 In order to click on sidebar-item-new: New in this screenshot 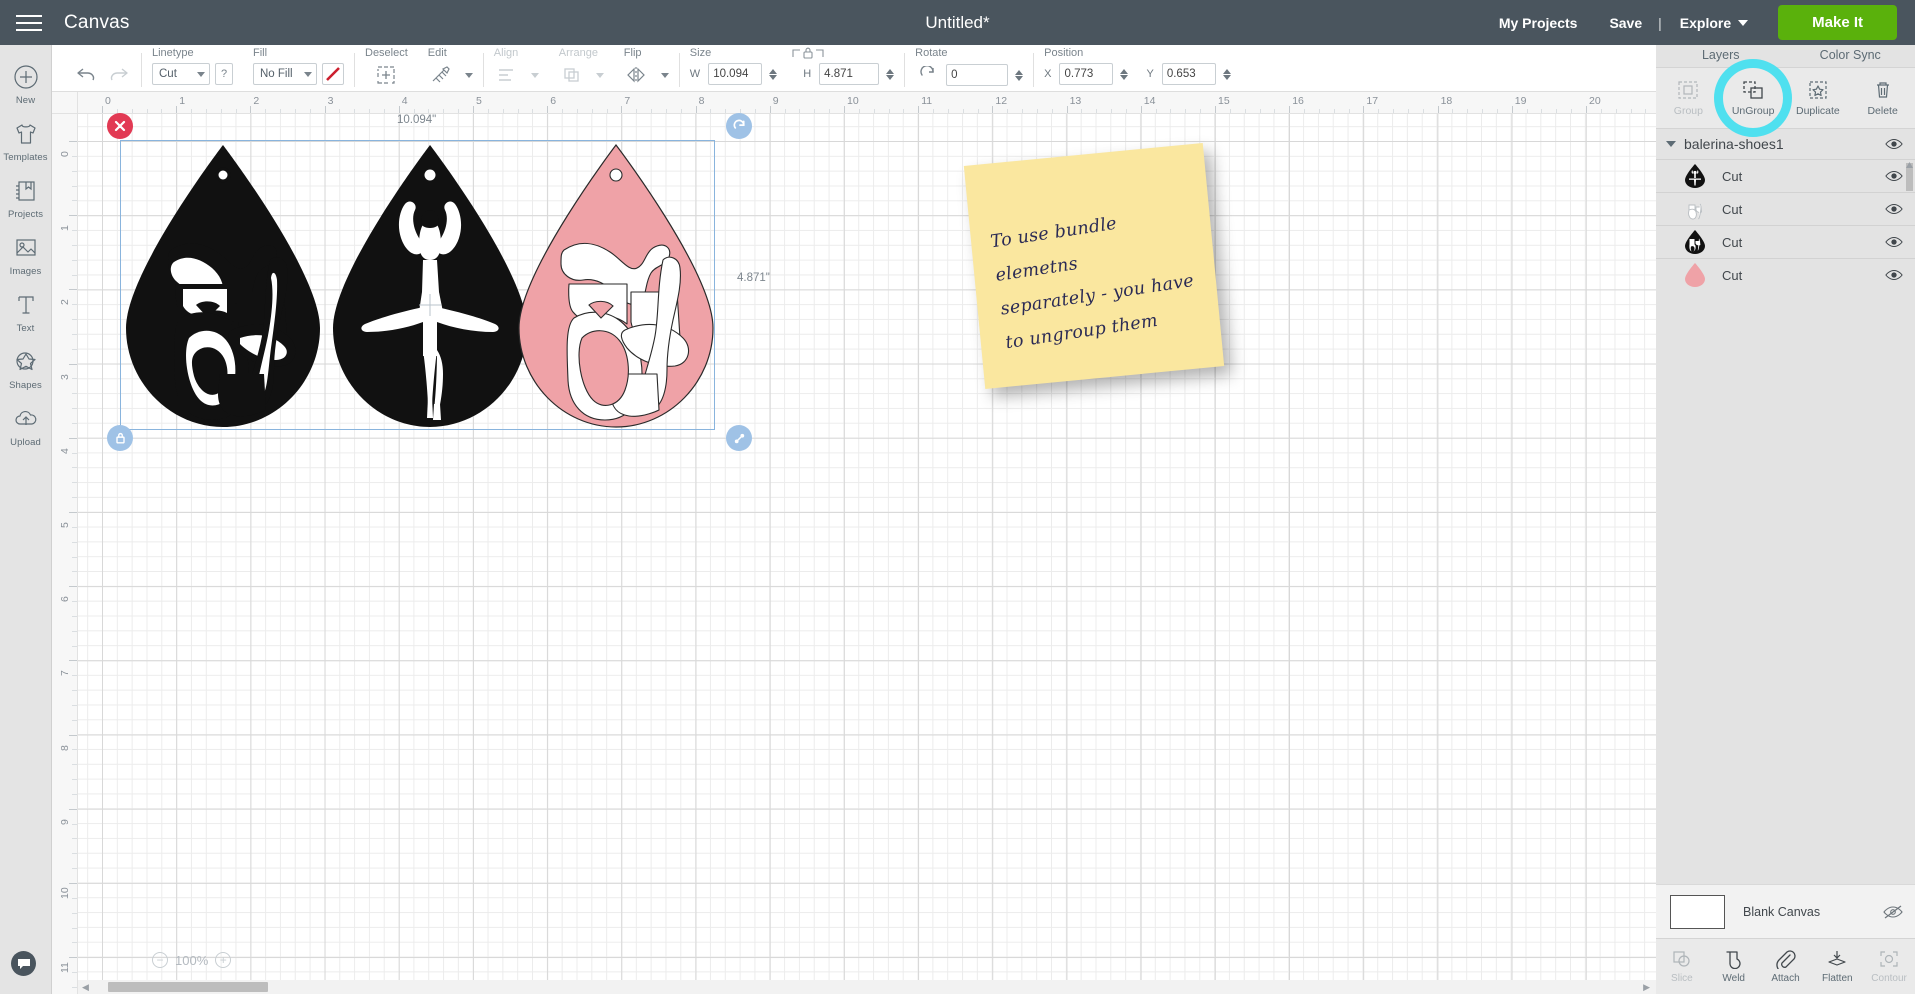, I will do `click(26, 83)`.